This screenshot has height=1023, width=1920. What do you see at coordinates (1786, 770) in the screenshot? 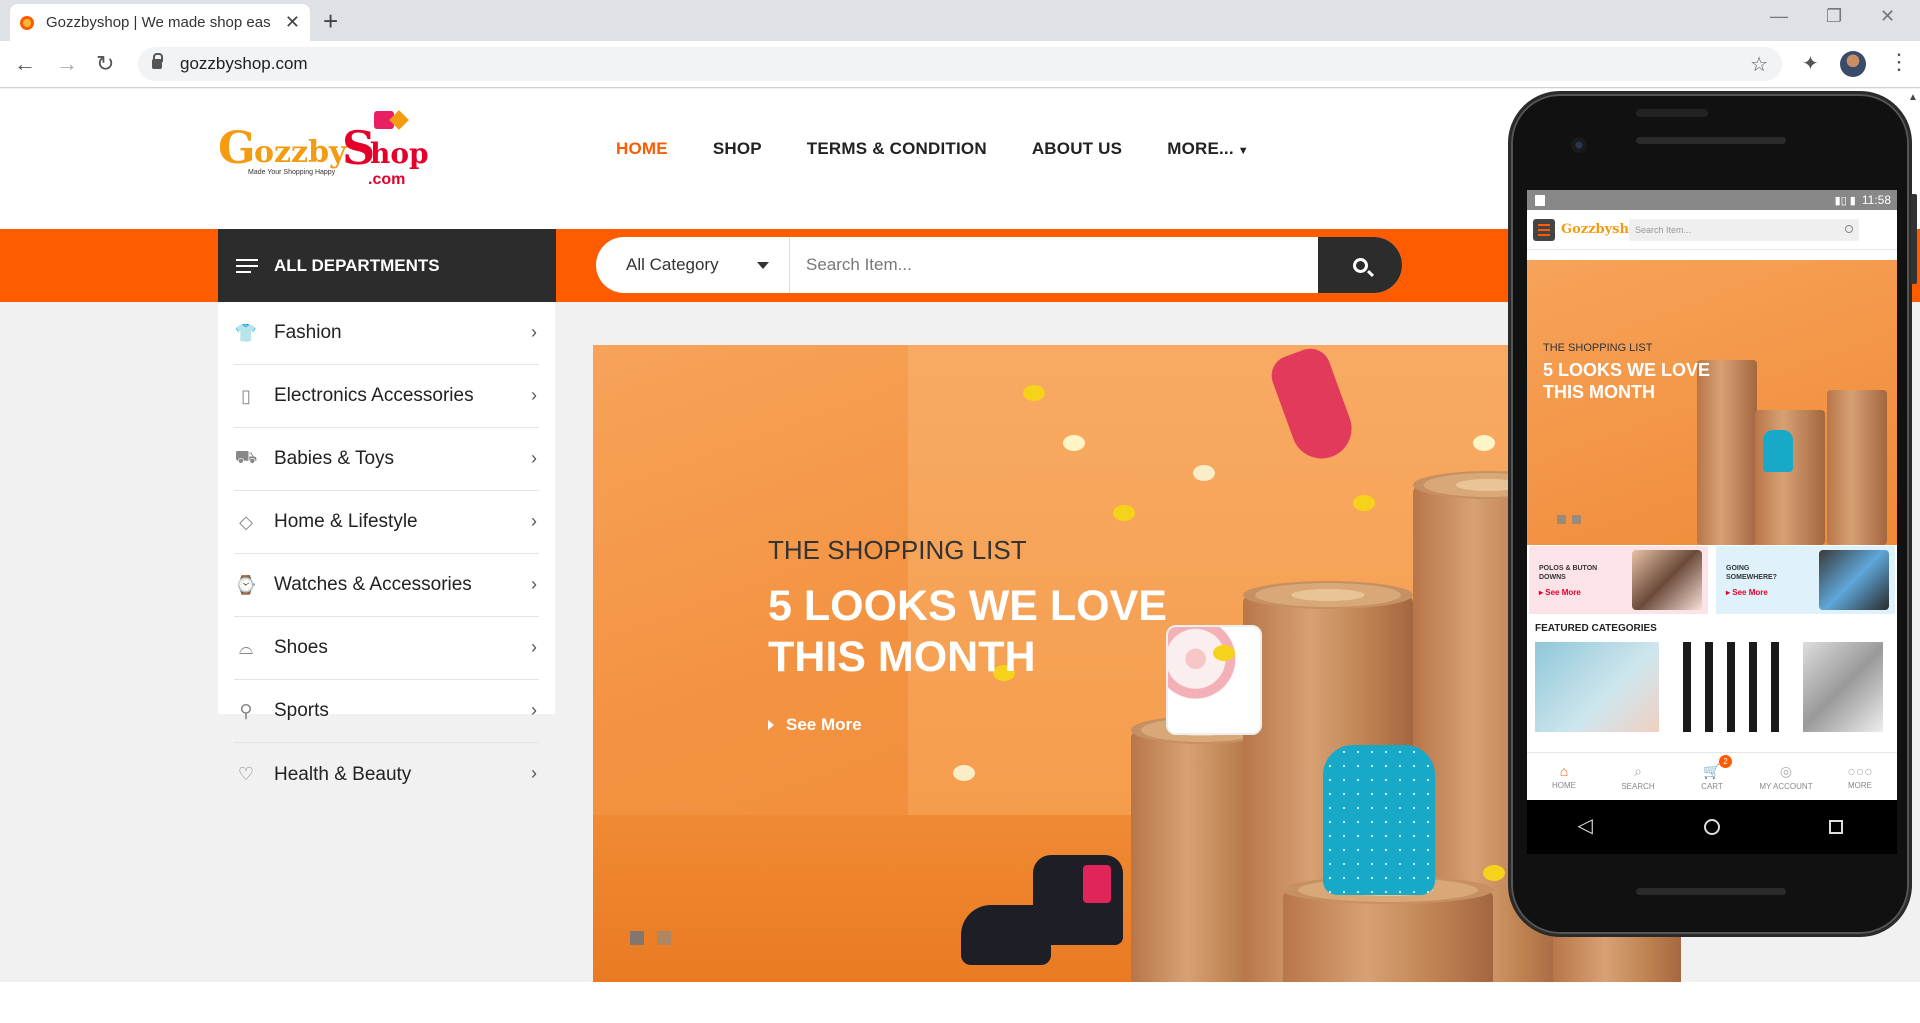
I see `account-icon: ◎` at bounding box center [1786, 770].